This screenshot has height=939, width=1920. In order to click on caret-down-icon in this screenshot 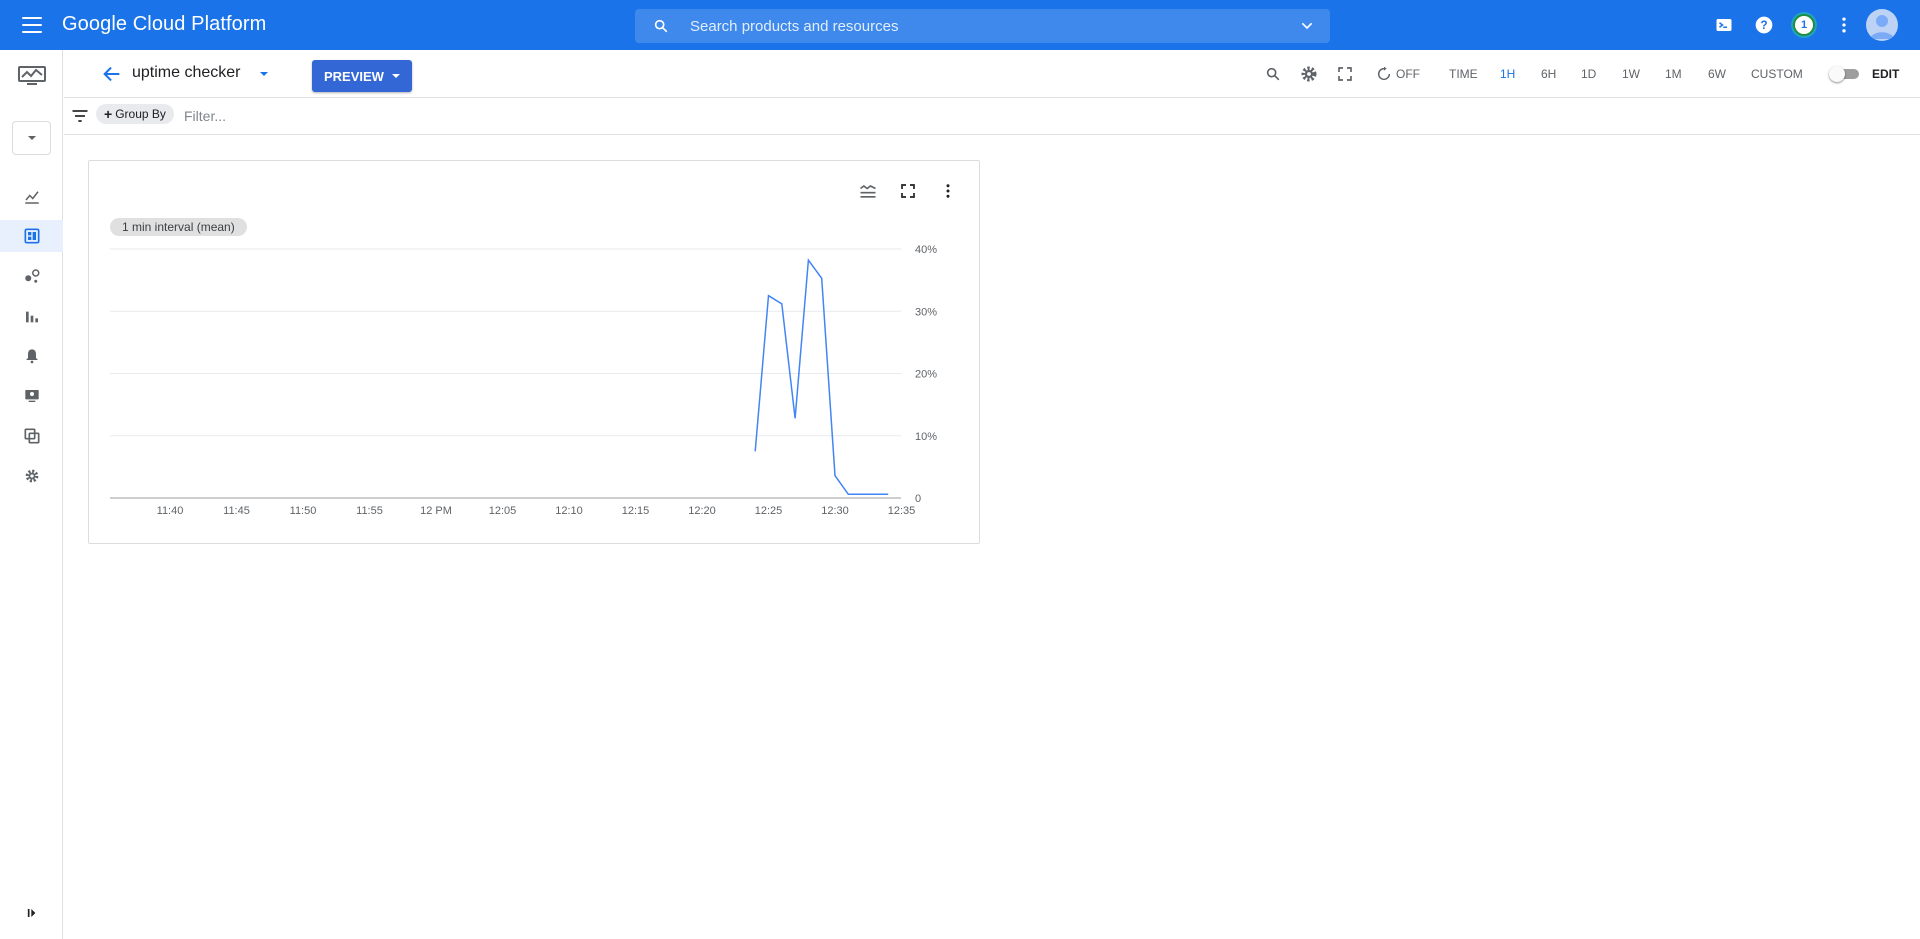, I will do `click(264, 74)`.